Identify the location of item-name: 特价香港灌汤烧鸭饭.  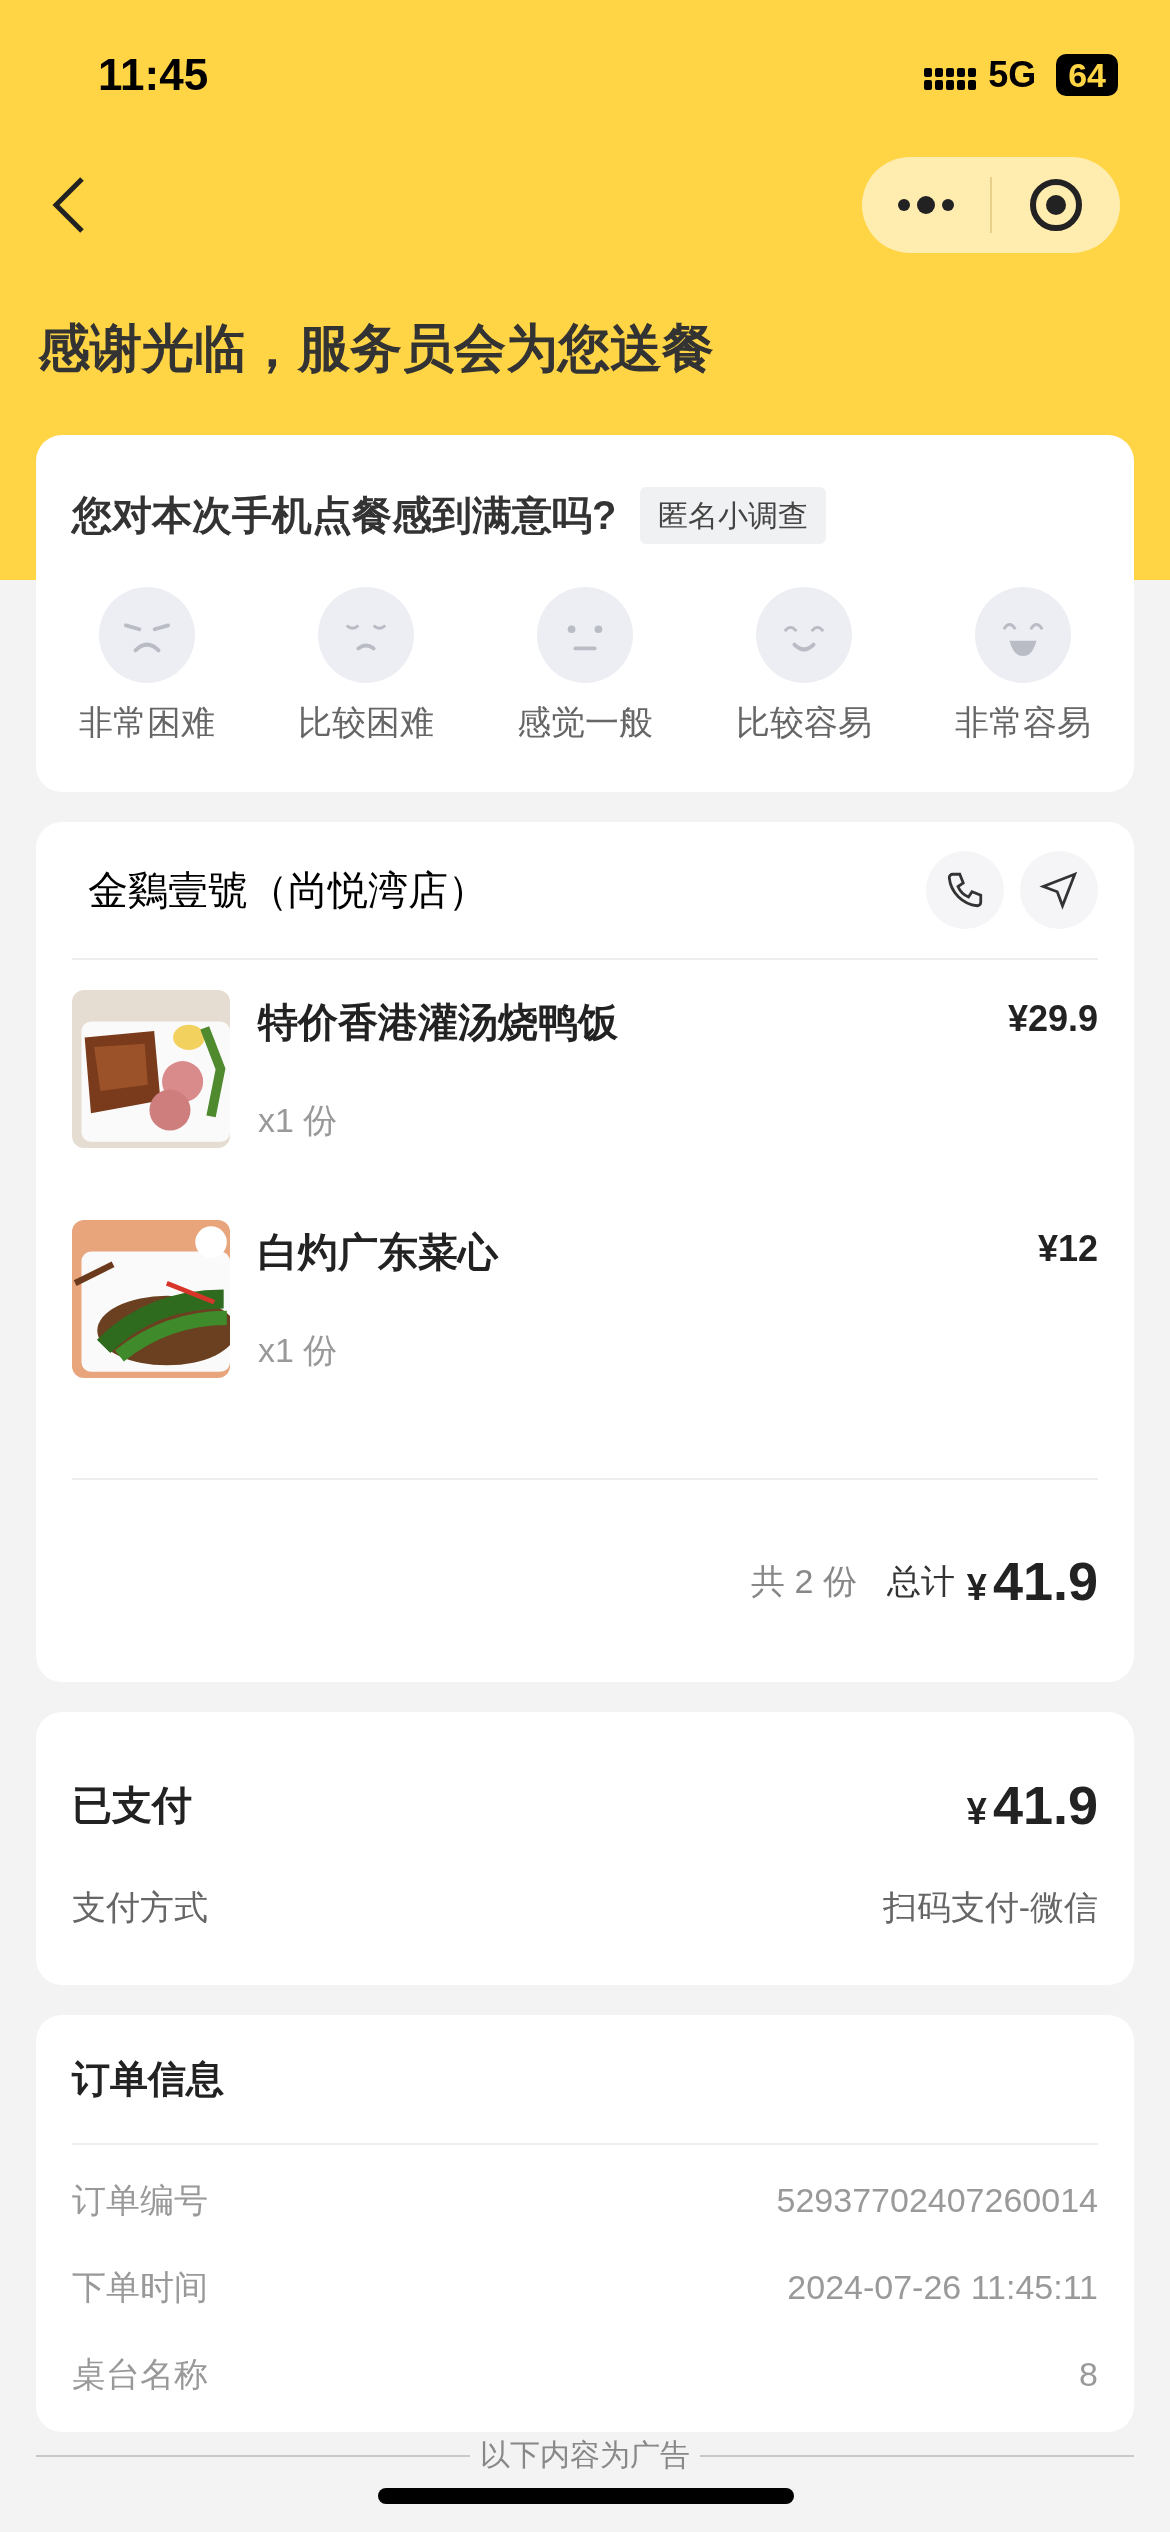
(438, 1022).